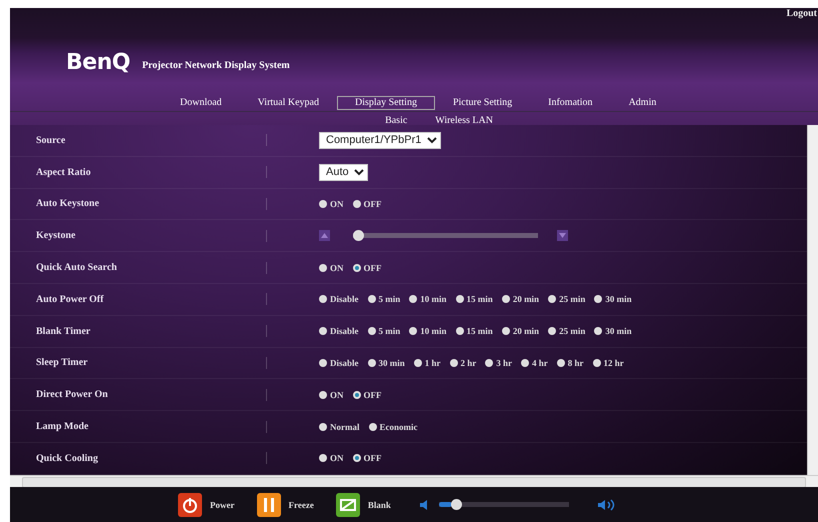 The image size is (818, 522). I want to click on radio-option: 4 hr, so click(534, 363).